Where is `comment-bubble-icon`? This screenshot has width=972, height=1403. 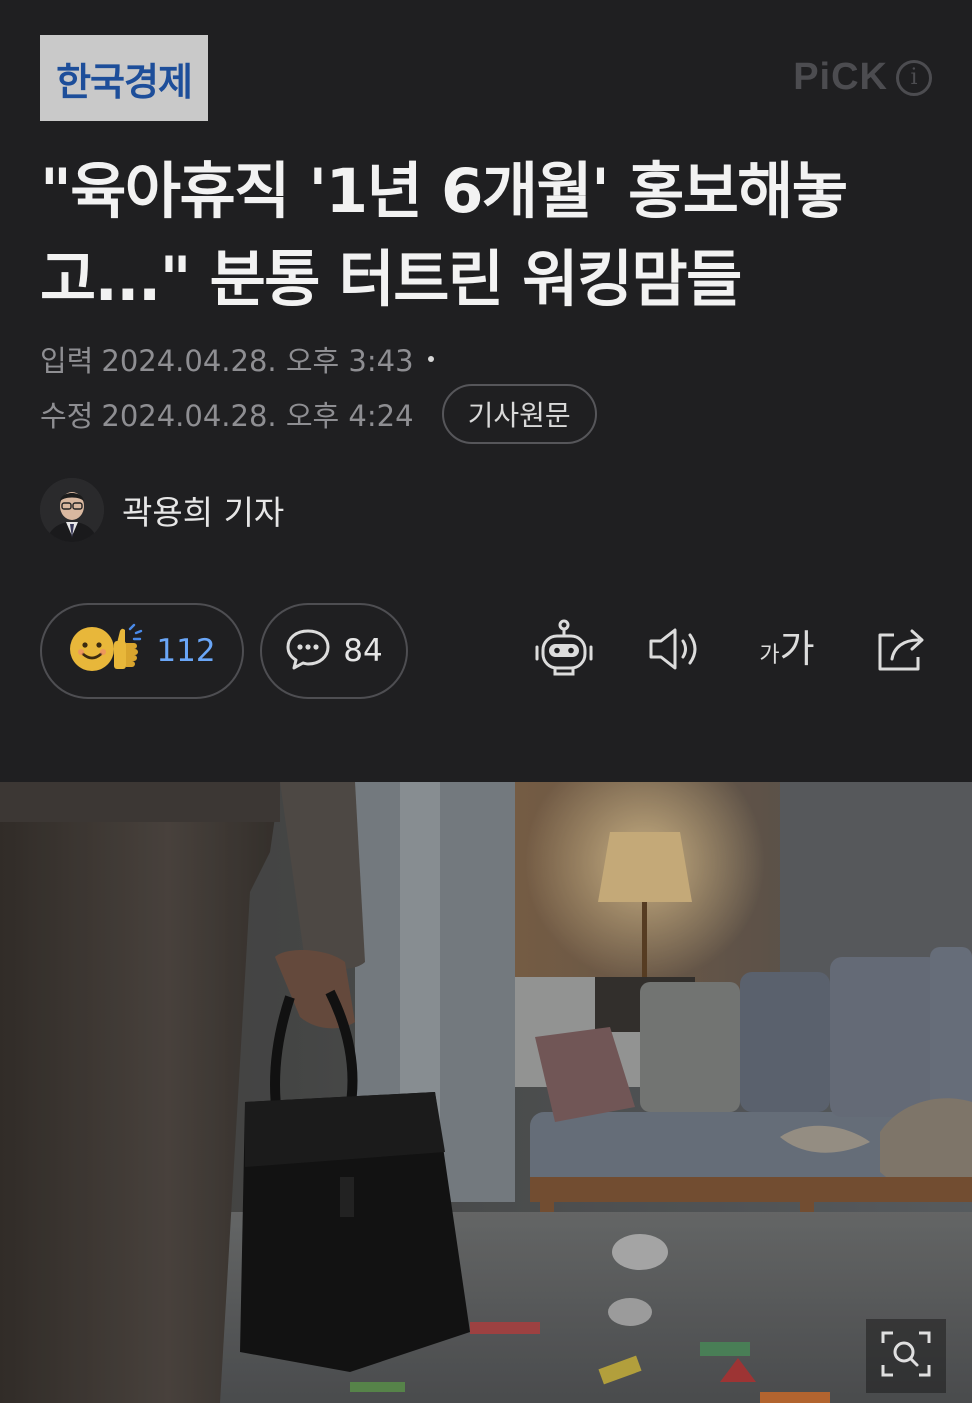 comment-bubble-icon is located at coordinates (308, 651).